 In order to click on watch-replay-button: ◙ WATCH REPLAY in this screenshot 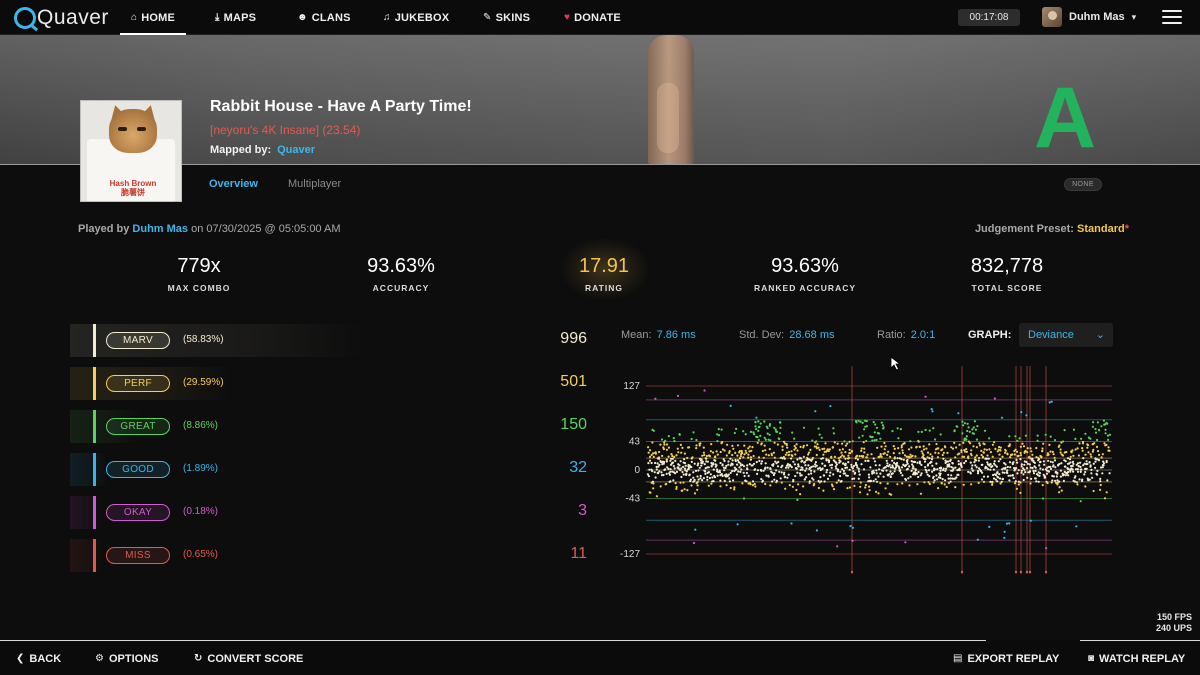, I will do `click(1136, 658)`.